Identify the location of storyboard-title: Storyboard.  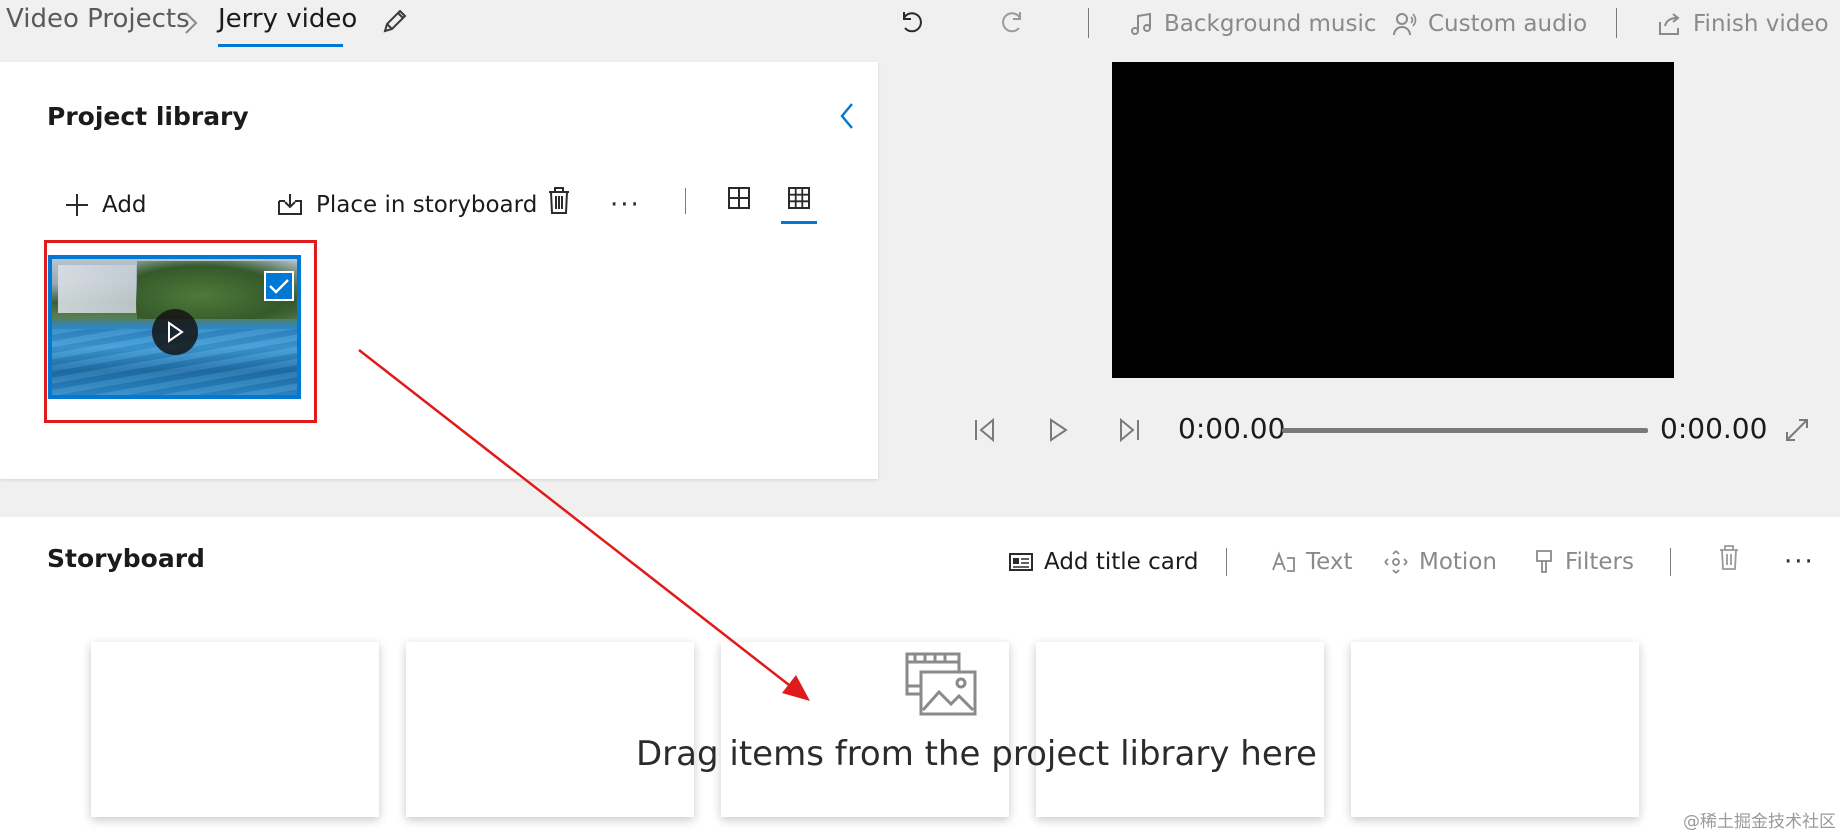
(126, 558).